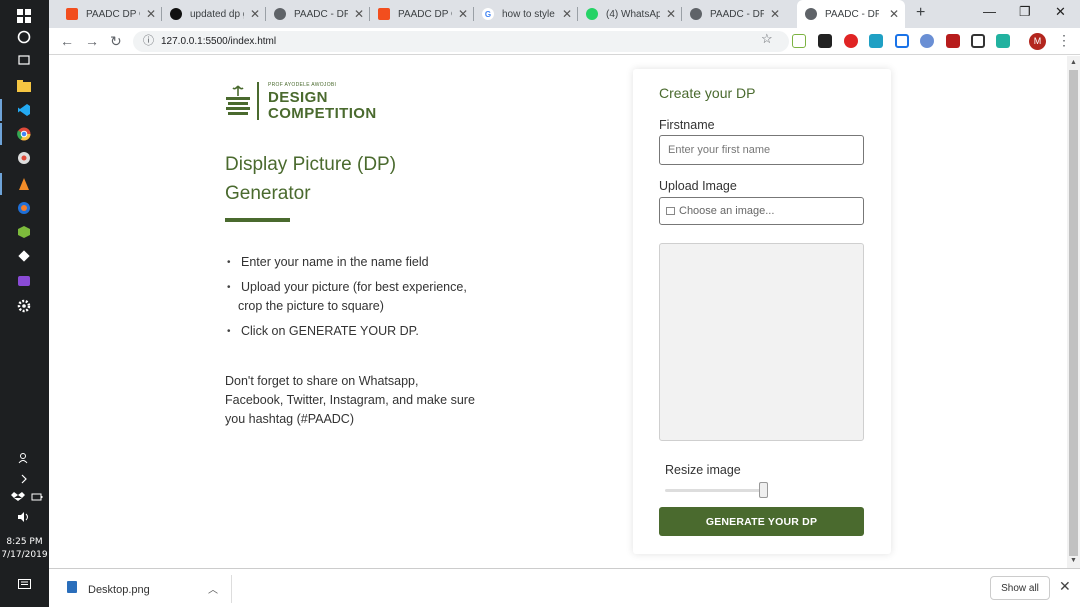  I want to click on page-scrollbar: ▲ ▼, so click(1073, 312).